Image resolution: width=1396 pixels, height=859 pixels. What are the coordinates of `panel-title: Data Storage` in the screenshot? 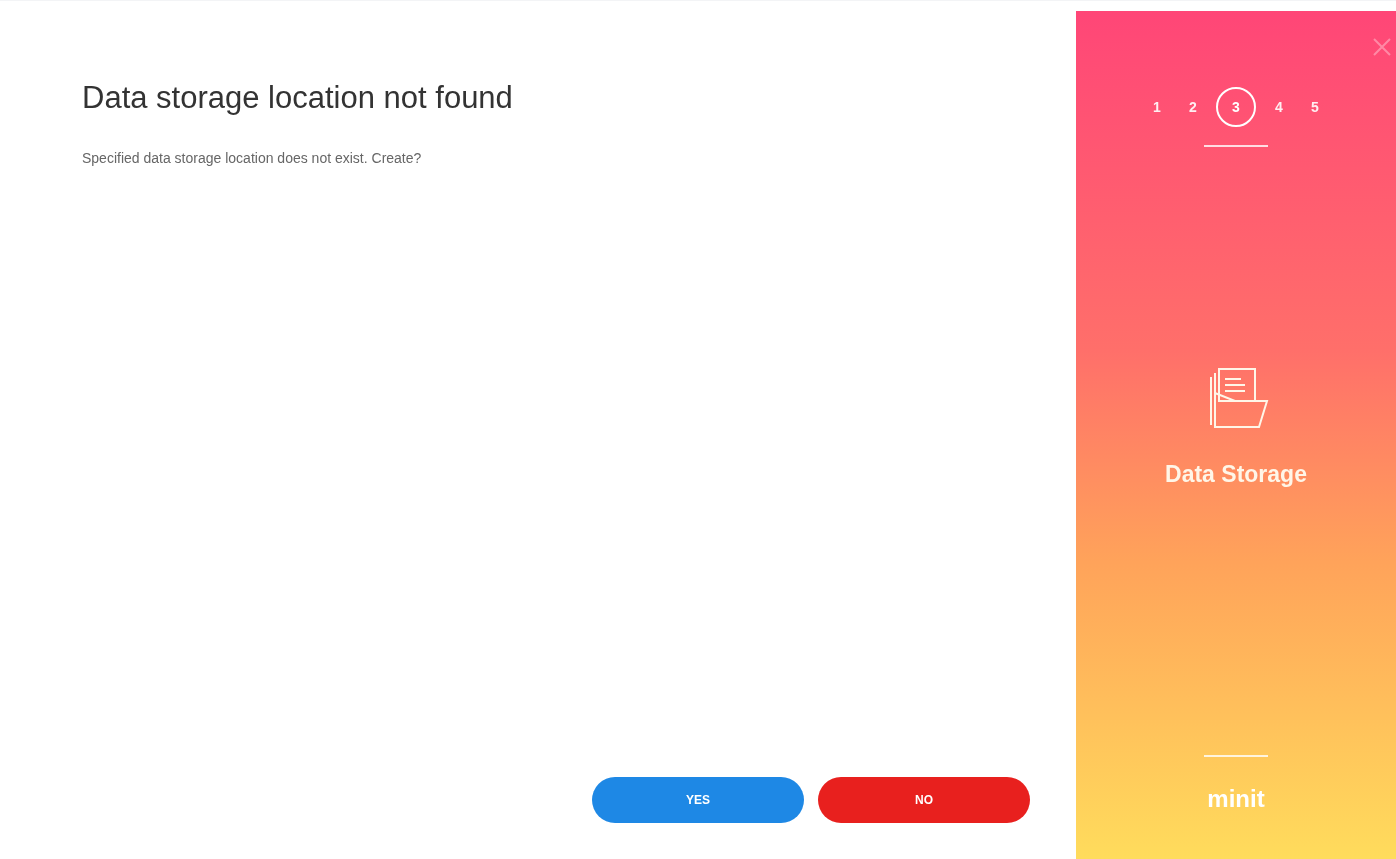 It's located at (1236, 474).